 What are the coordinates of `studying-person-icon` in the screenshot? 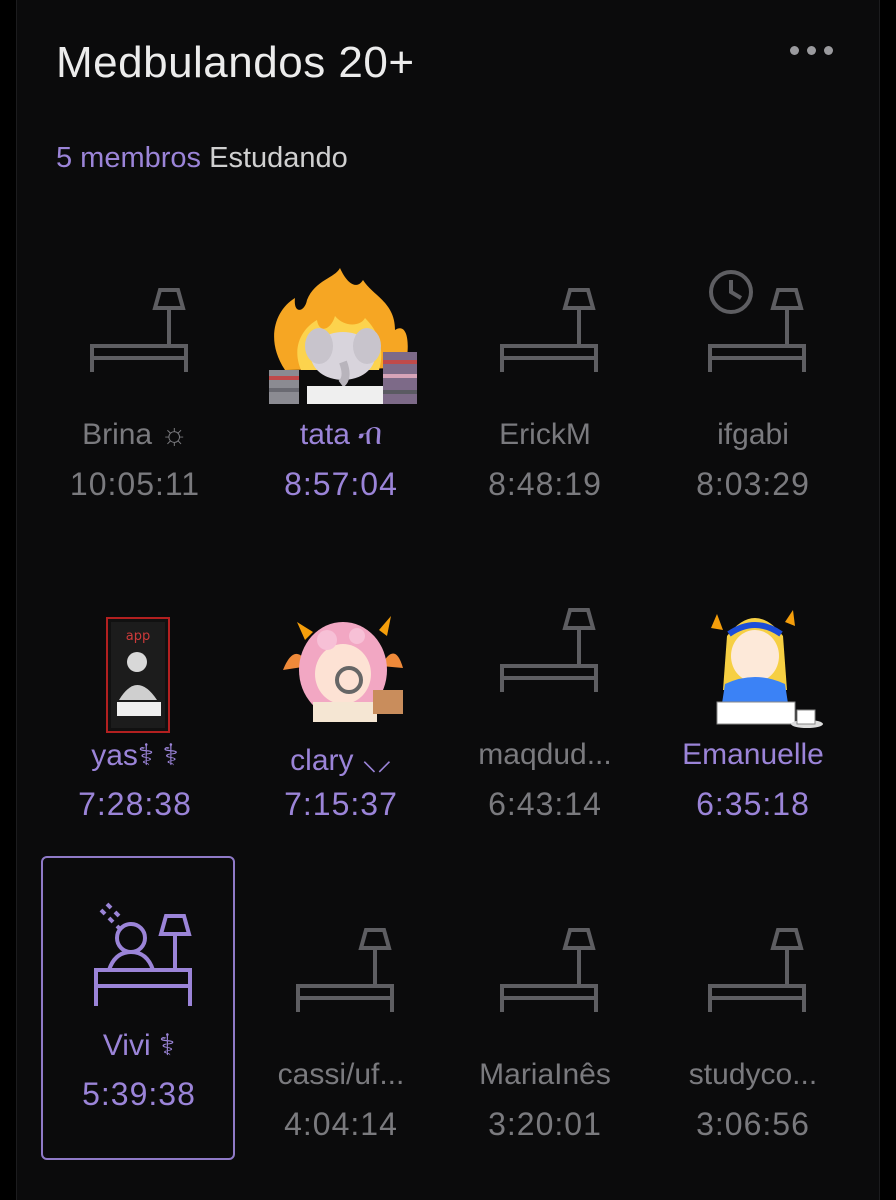 It's located at (143, 954).